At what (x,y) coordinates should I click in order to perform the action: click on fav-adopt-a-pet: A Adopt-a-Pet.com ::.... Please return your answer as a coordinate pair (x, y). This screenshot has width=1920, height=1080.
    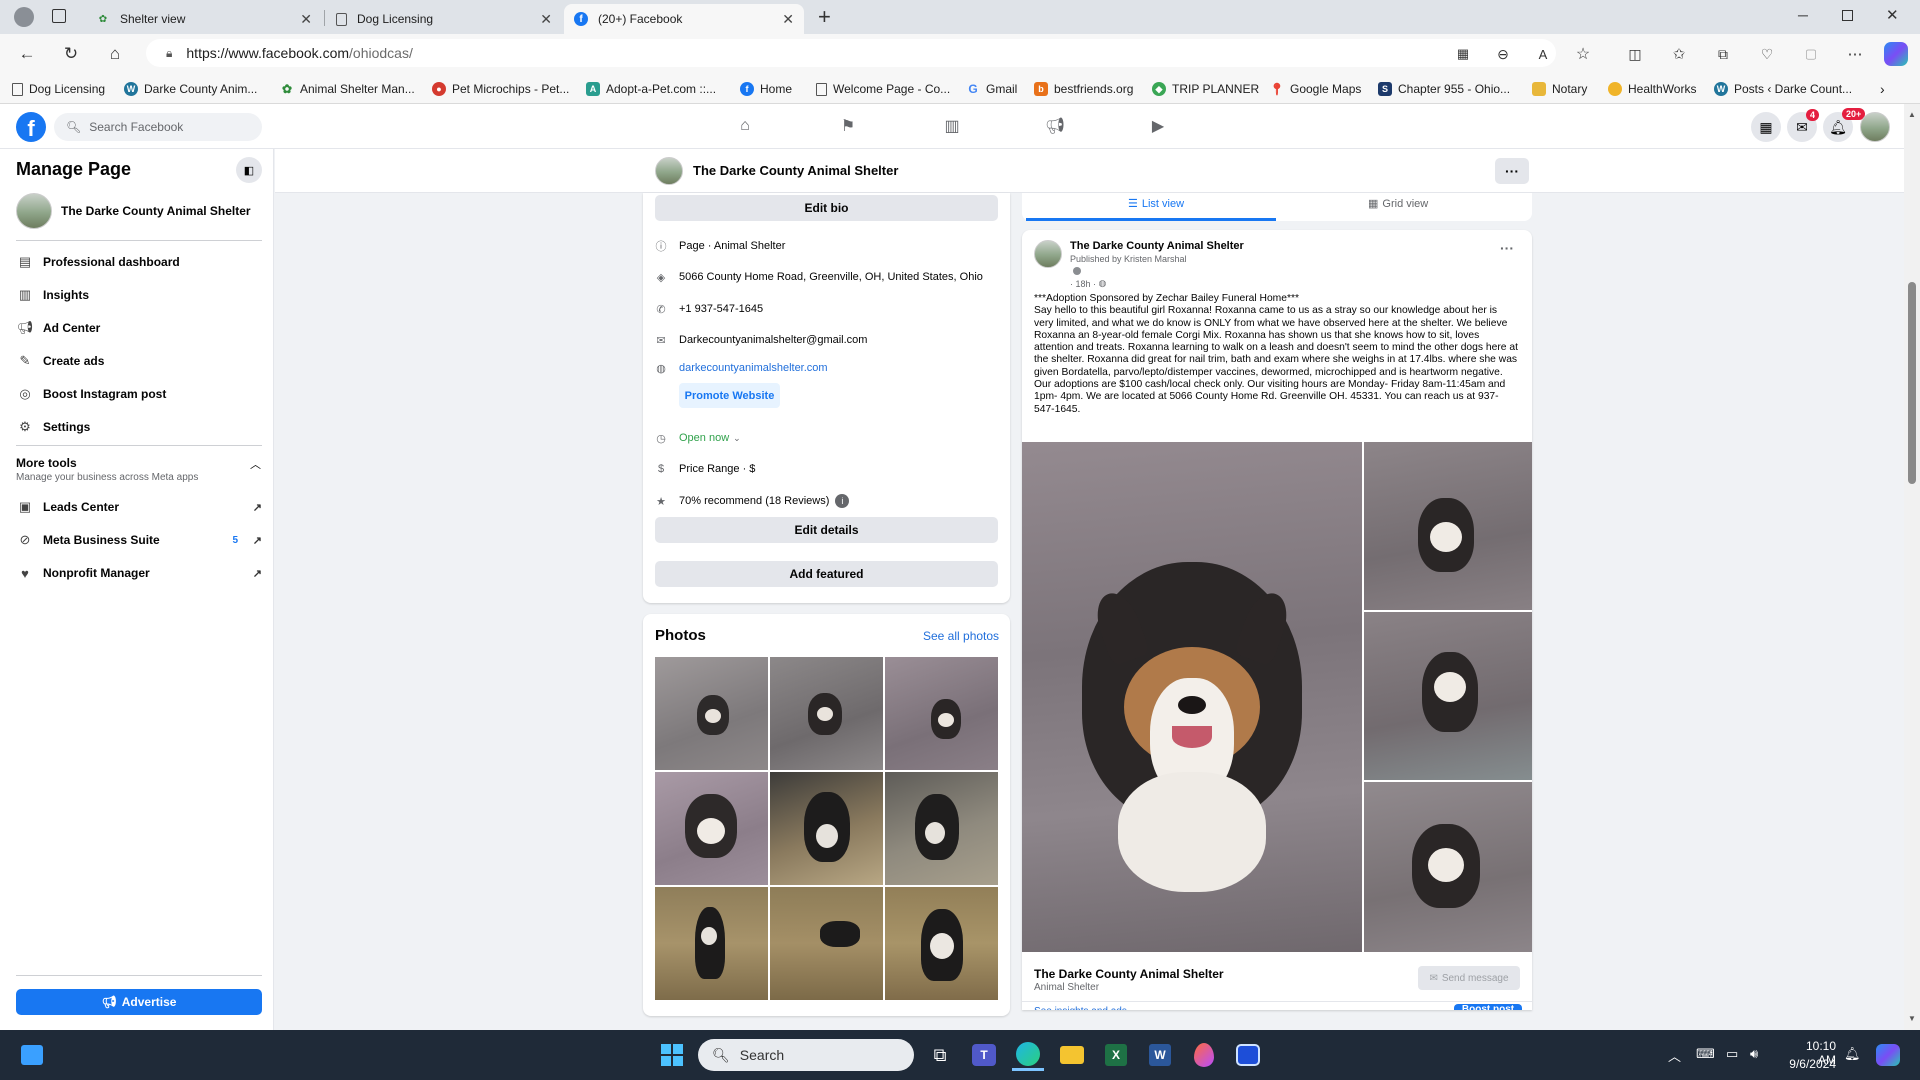
    Looking at the image, I should click on (651, 89).